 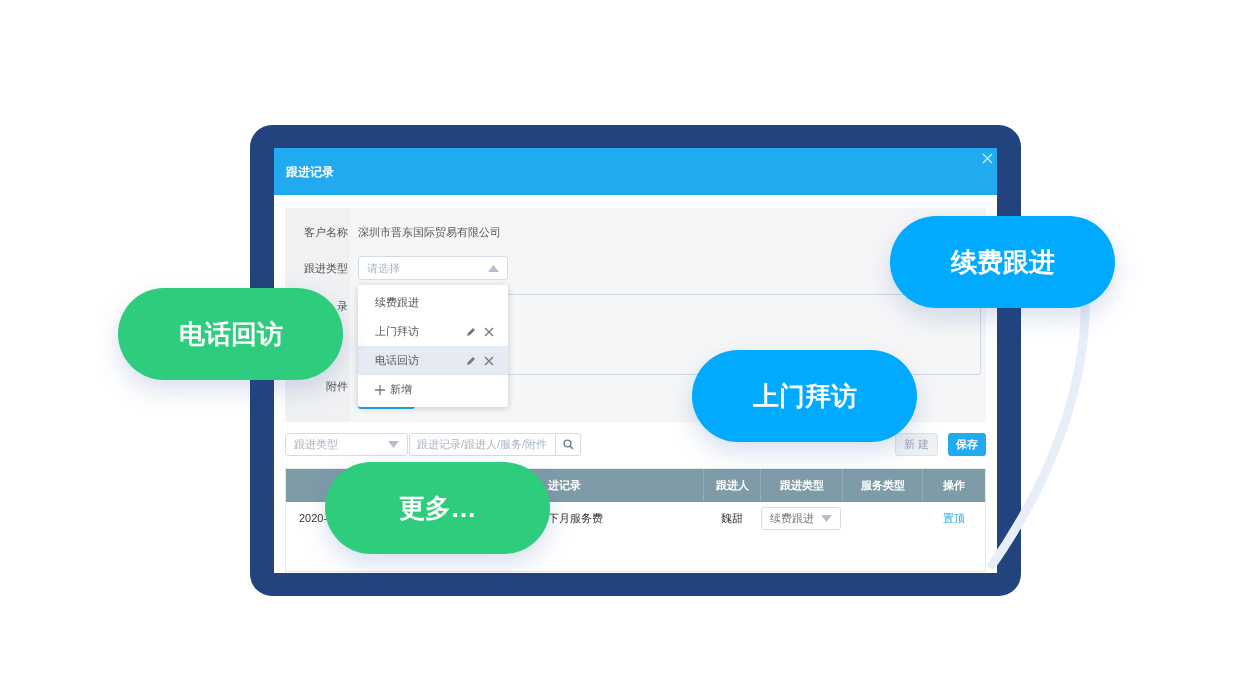 I want to click on type-select: 请选择, so click(x=433, y=268).